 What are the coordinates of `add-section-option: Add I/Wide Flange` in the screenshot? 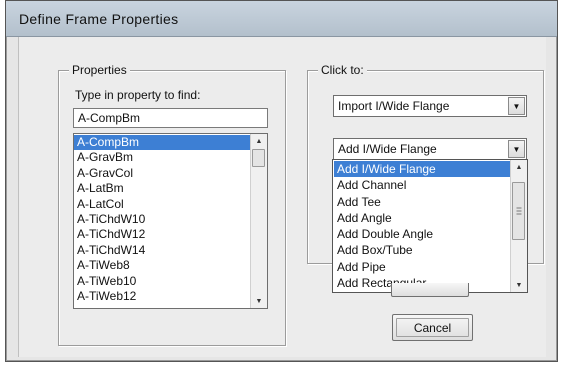 It's located at (422, 169).